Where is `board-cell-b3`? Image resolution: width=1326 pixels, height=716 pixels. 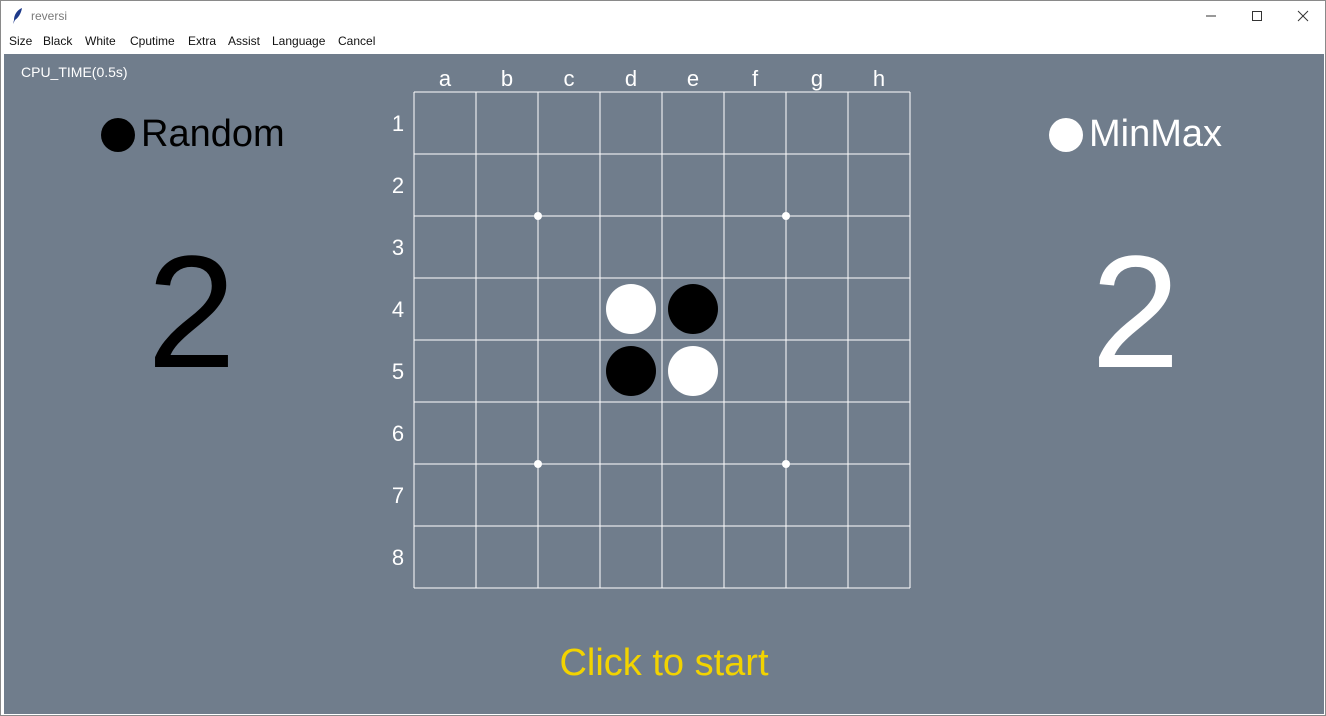
board-cell-b3 is located at coordinates (507, 247).